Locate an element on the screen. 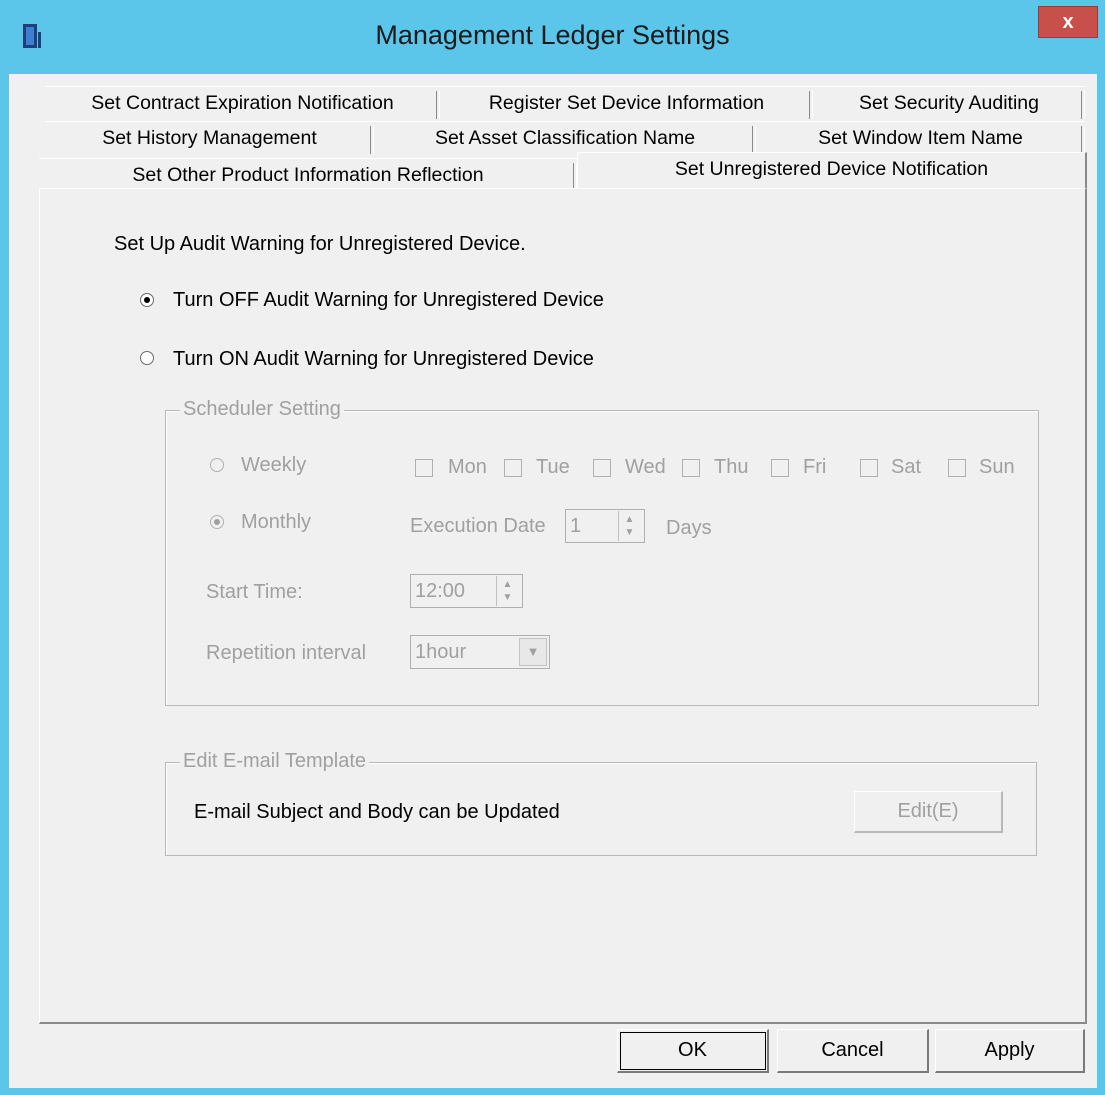 The height and width of the screenshot is (1095, 1105). tab-register-device-info: Register Set Device Information is located at coordinates (626, 102).